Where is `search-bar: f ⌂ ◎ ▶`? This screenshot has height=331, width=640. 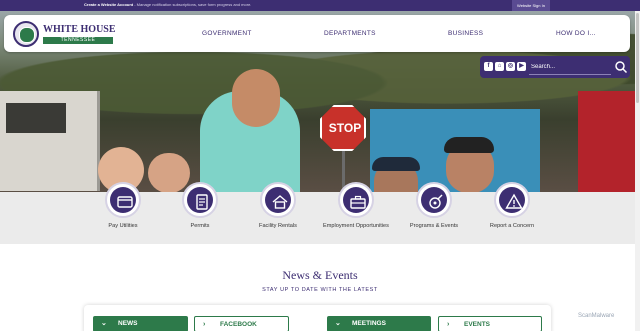 search-bar: f ⌂ ◎ ▶ is located at coordinates (555, 67).